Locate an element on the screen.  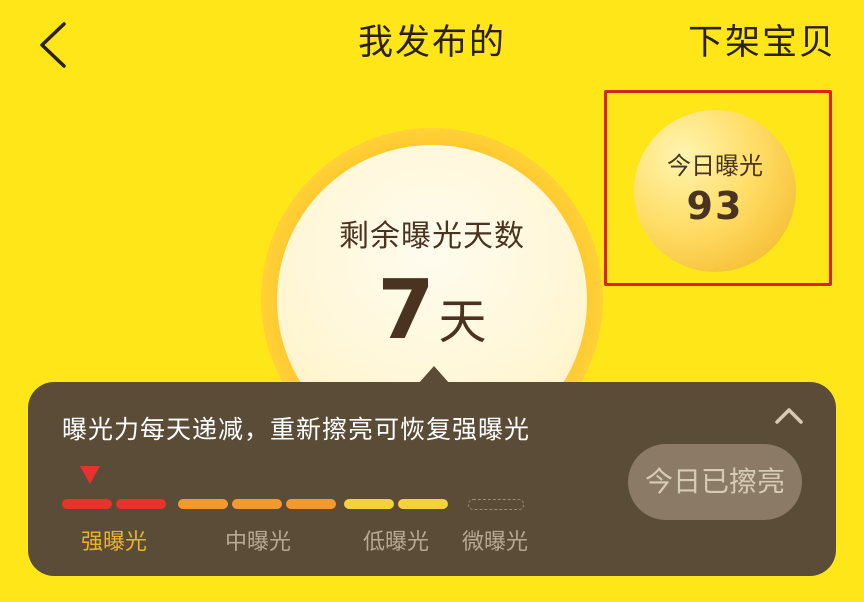
remaining-days-label: 剩余曝光天数 is located at coordinates (432, 236).